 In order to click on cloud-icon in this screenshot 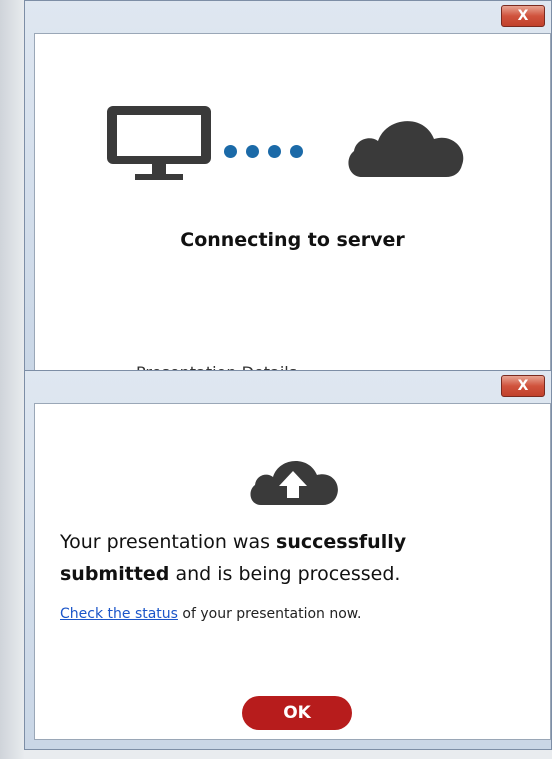, I will do `click(406, 149)`.